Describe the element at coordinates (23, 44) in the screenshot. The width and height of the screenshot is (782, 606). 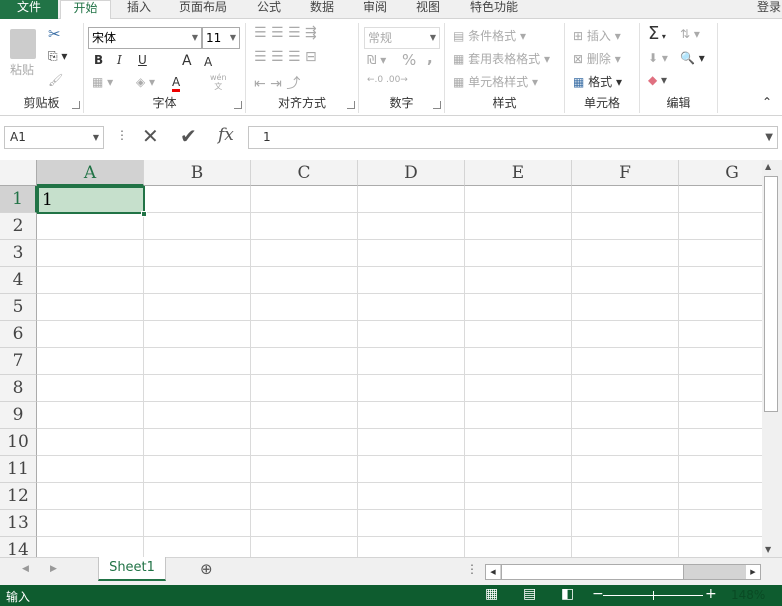
I see `paste-icon` at that location.